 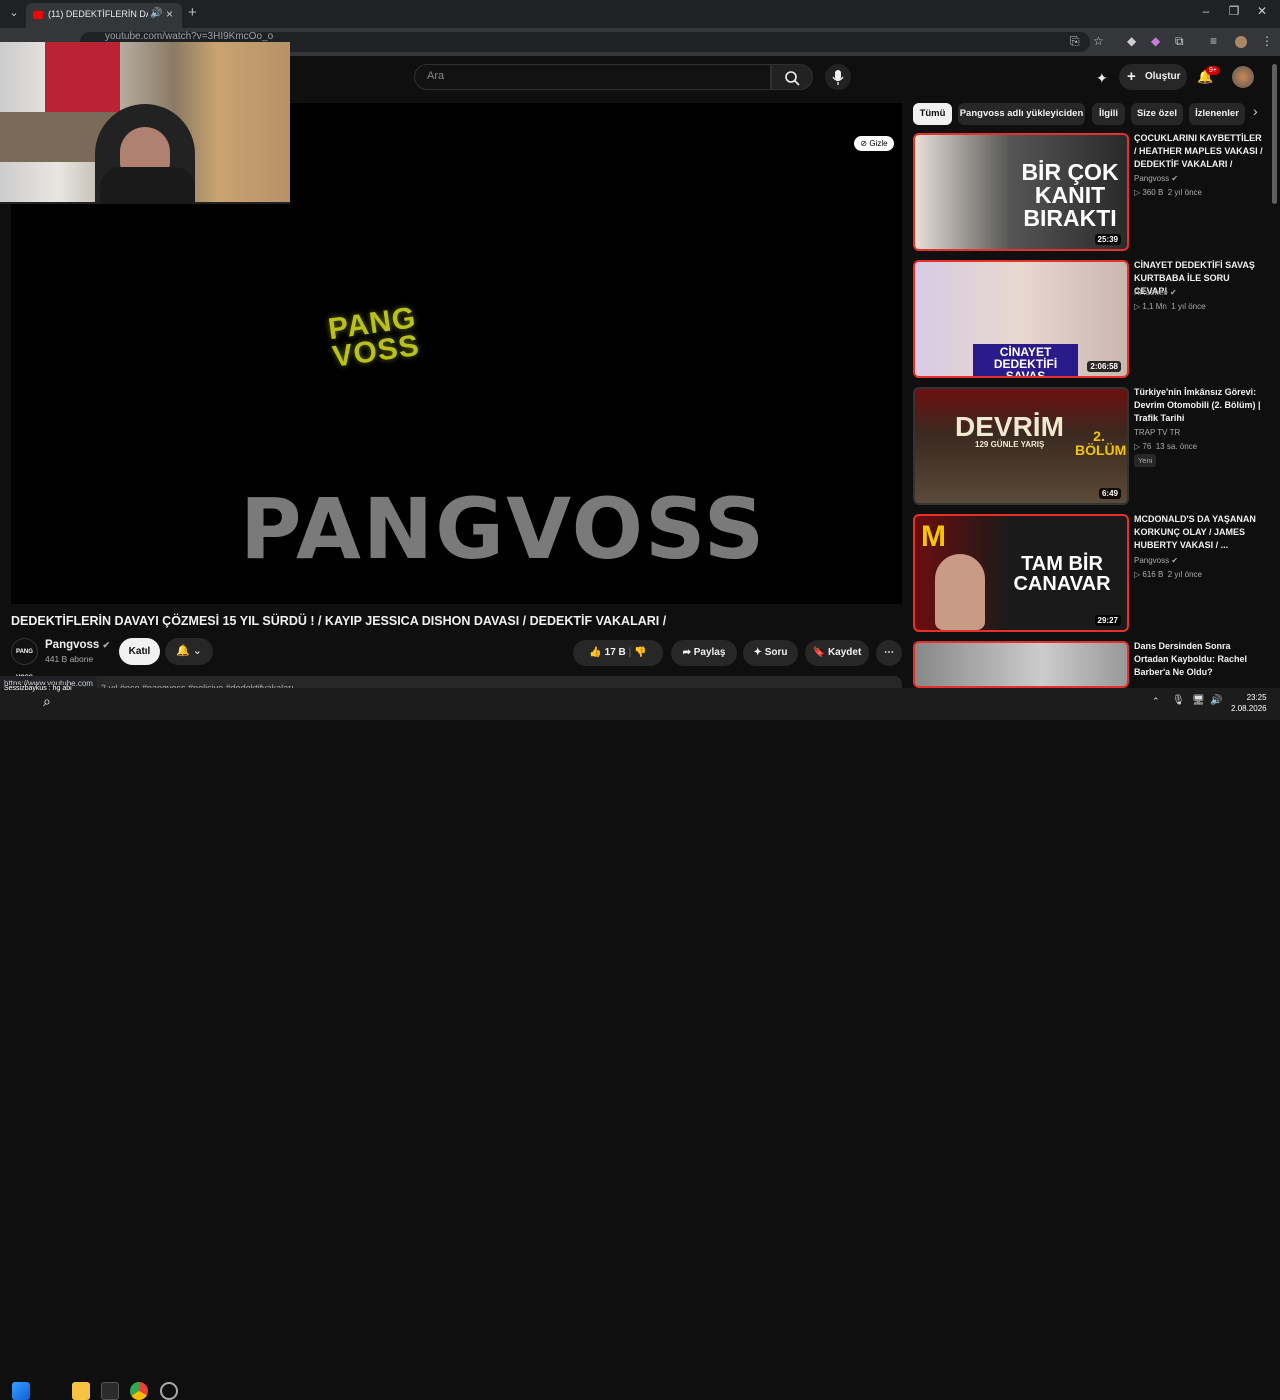 What do you see at coordinates (1021, 664) in the screenshot?
I see `video-thumbnail` at bounding box center [1021, 664].